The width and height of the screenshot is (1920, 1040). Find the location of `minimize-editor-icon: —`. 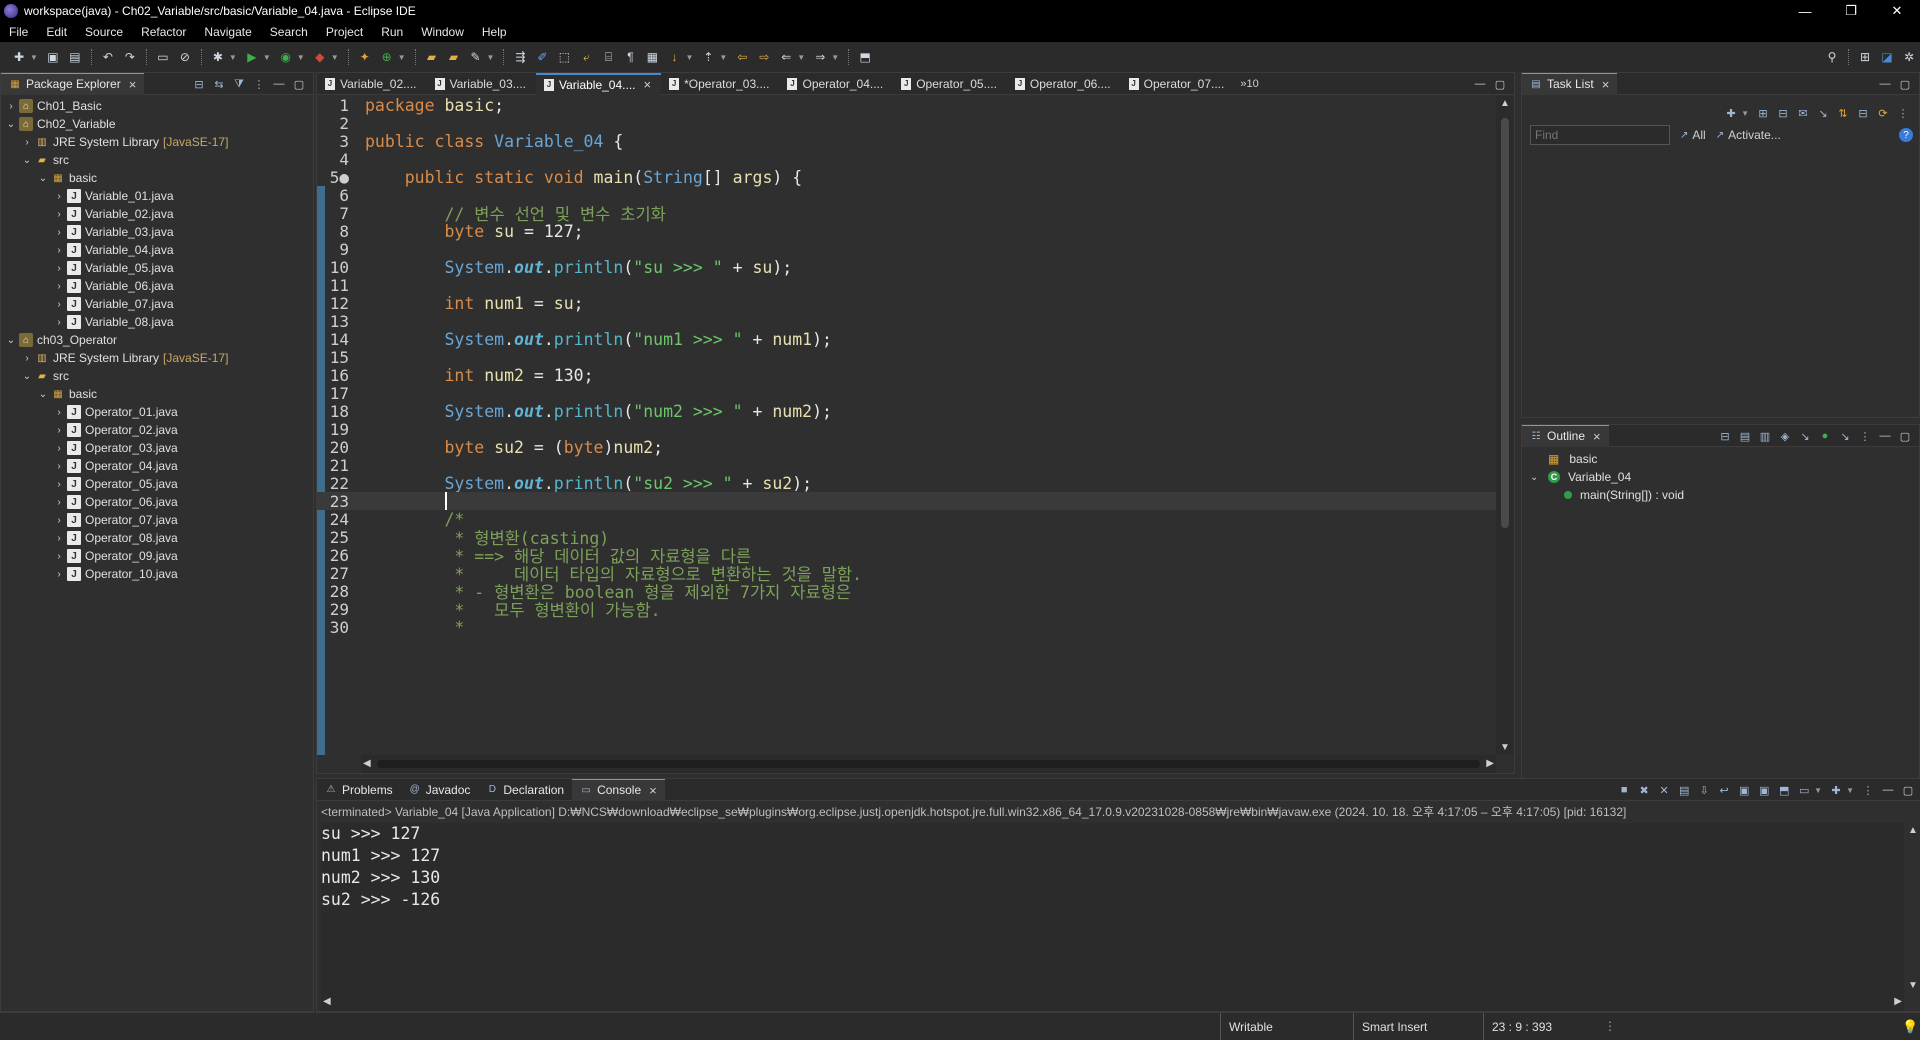

minimize-editor-icon: — is located at coordinates (1480, 84).